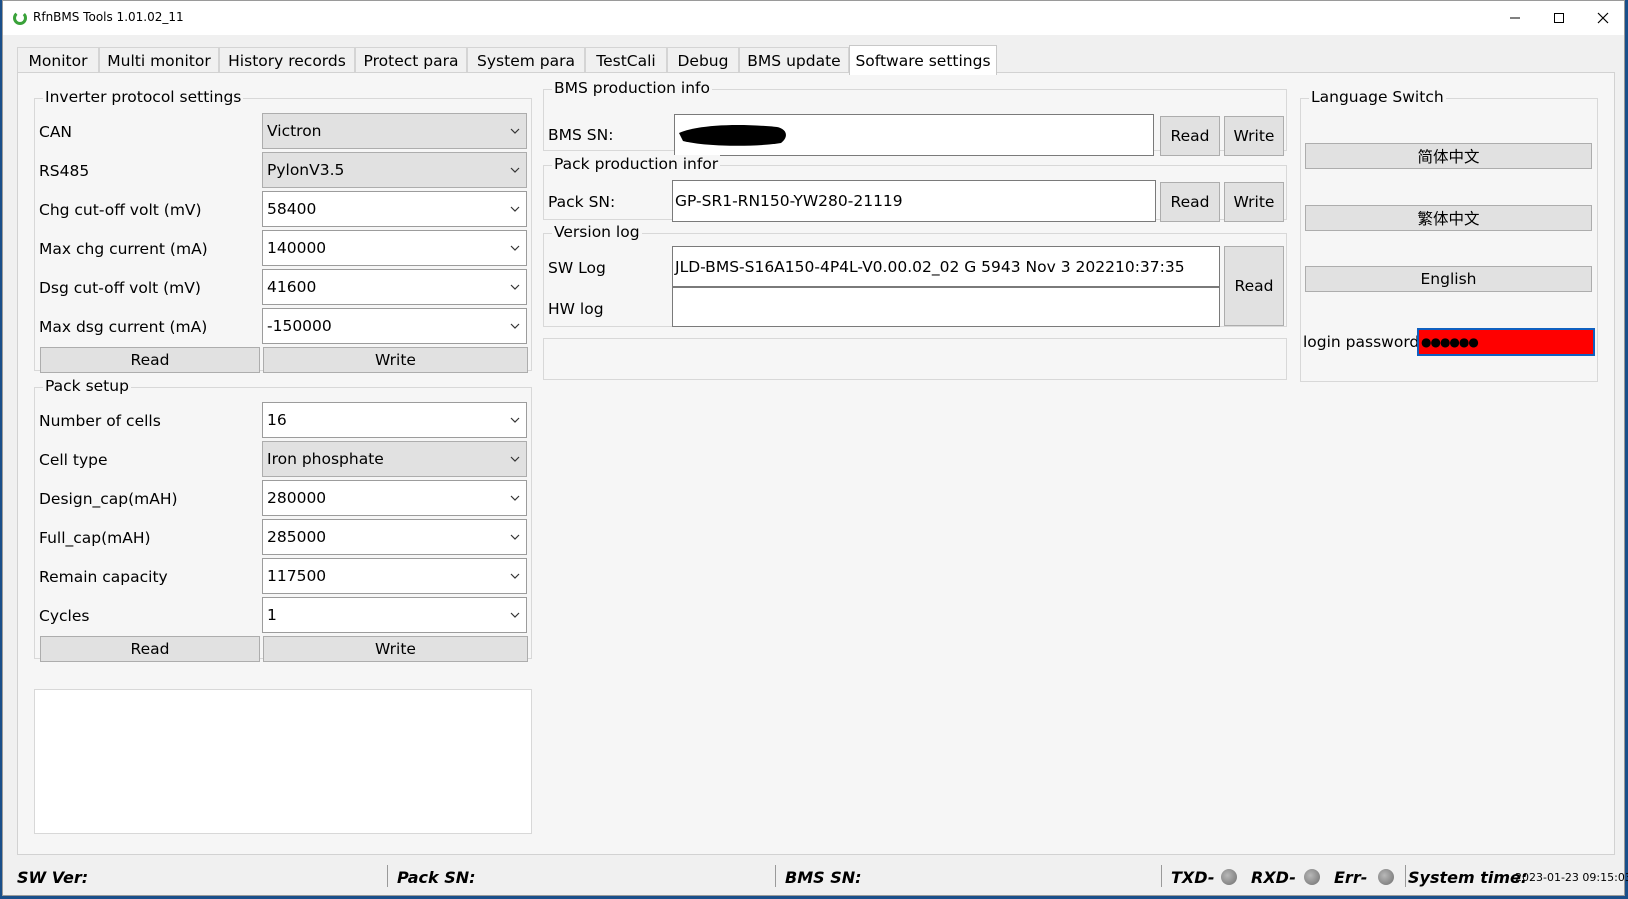  Describe the element at coordinates (1254, 286) in the screenshot. I see `version-log-read-button: Read` at that location.